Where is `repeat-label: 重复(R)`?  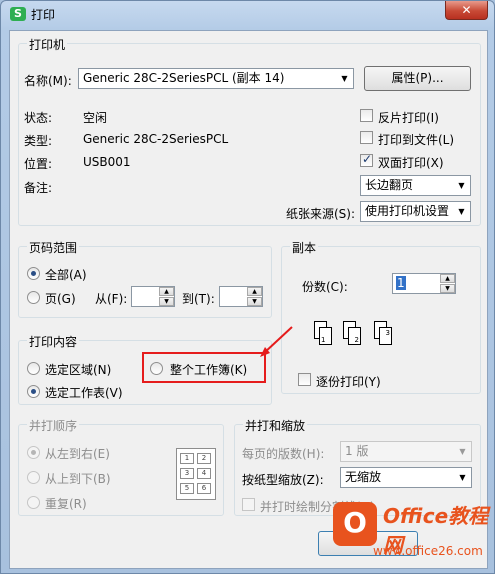
repeat-label: 重复(R) is located at coordinates (66, 504).